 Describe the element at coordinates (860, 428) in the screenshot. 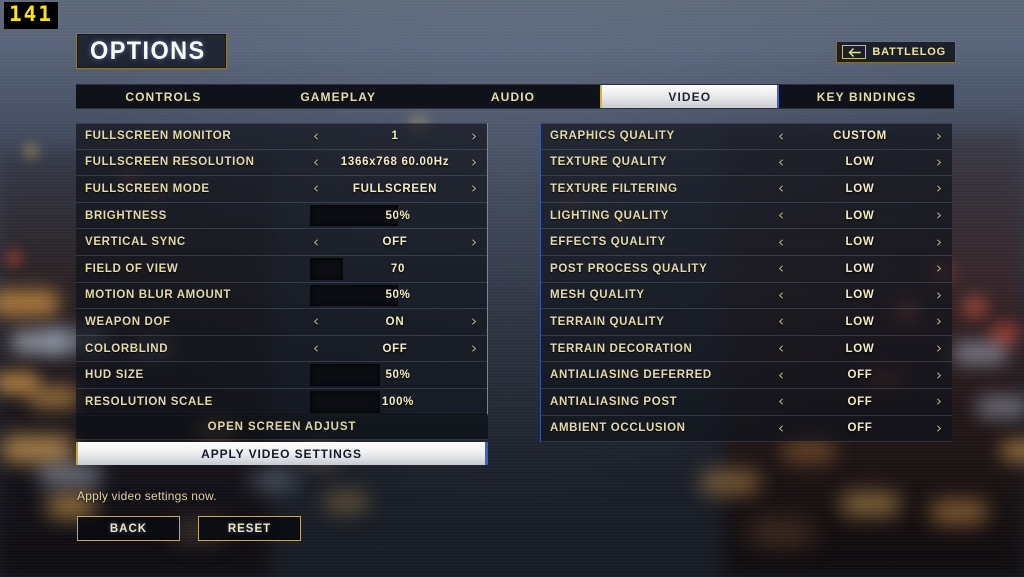

I see `setting-value: OFF` at that location.